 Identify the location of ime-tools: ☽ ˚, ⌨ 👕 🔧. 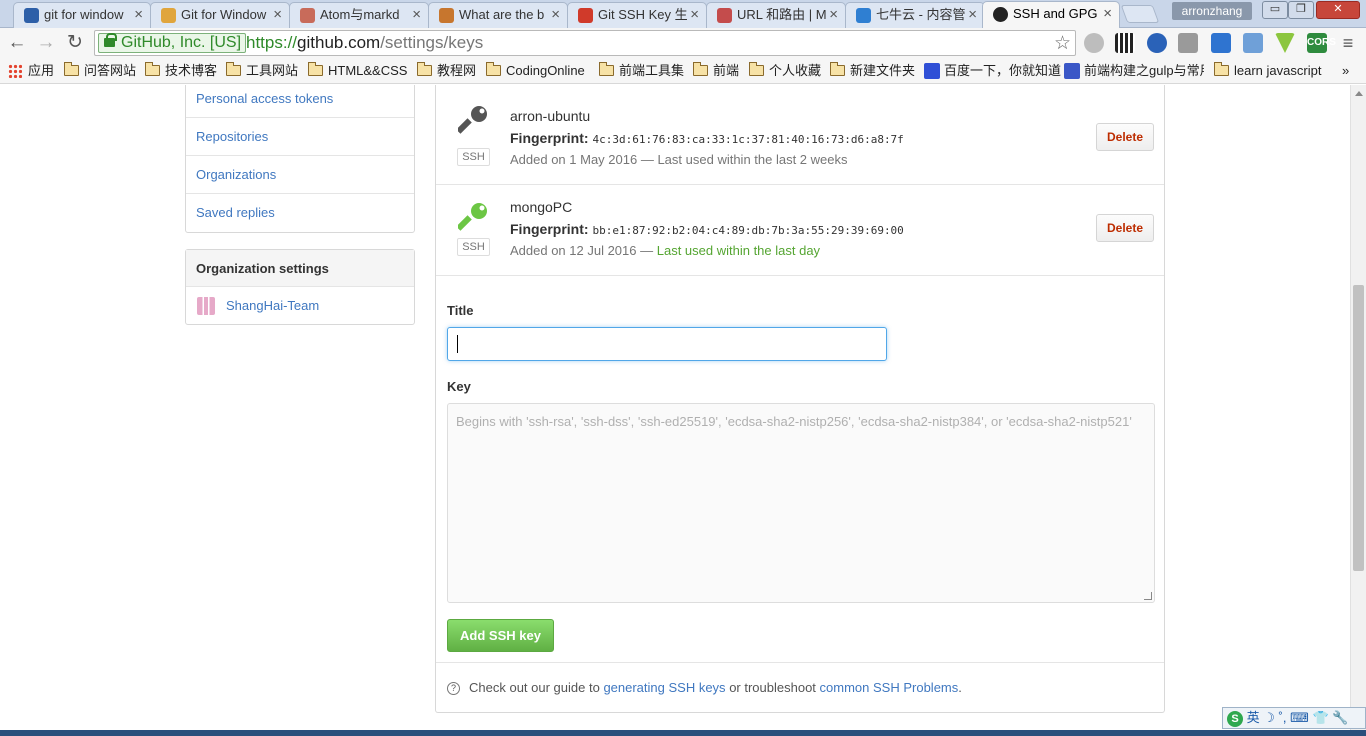
(1305, 717).